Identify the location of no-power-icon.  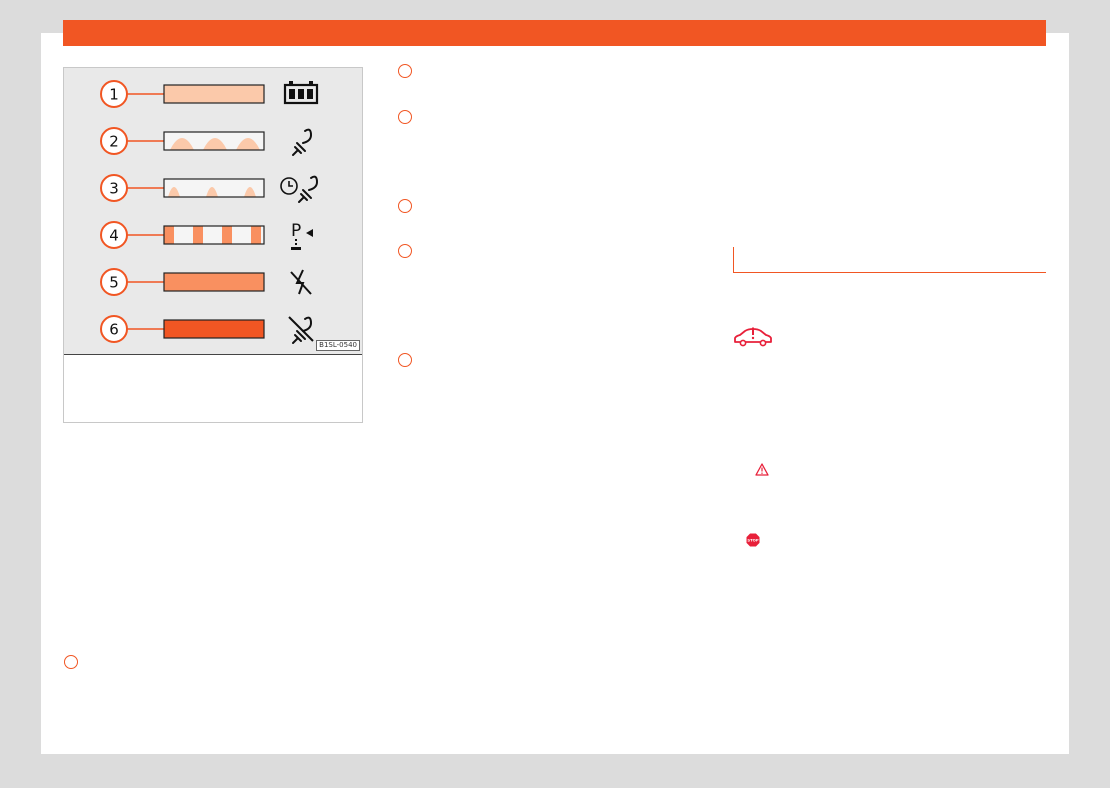
(301, 282).